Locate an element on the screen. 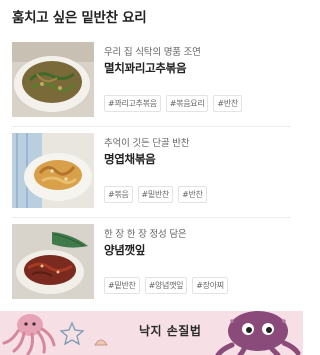 This screenshot has height=355, width=320. starfish-icon is located at coordinates (72, 333).